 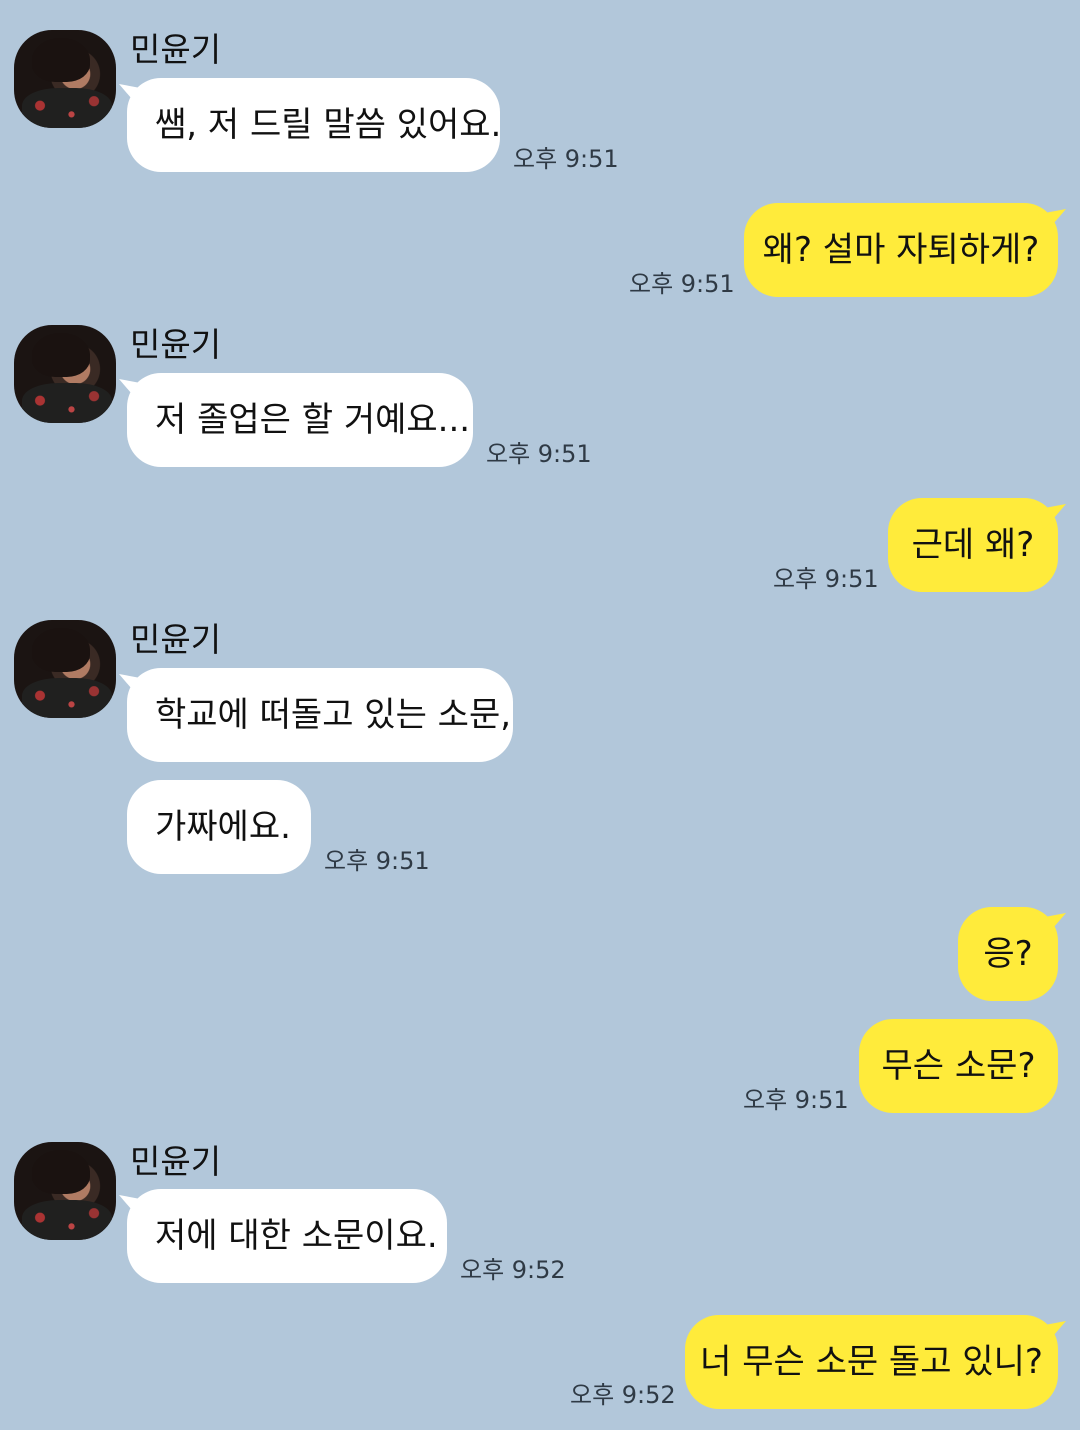 I want to click on outgoing-message-bubble: 응?, so click(x=1008, y=954).